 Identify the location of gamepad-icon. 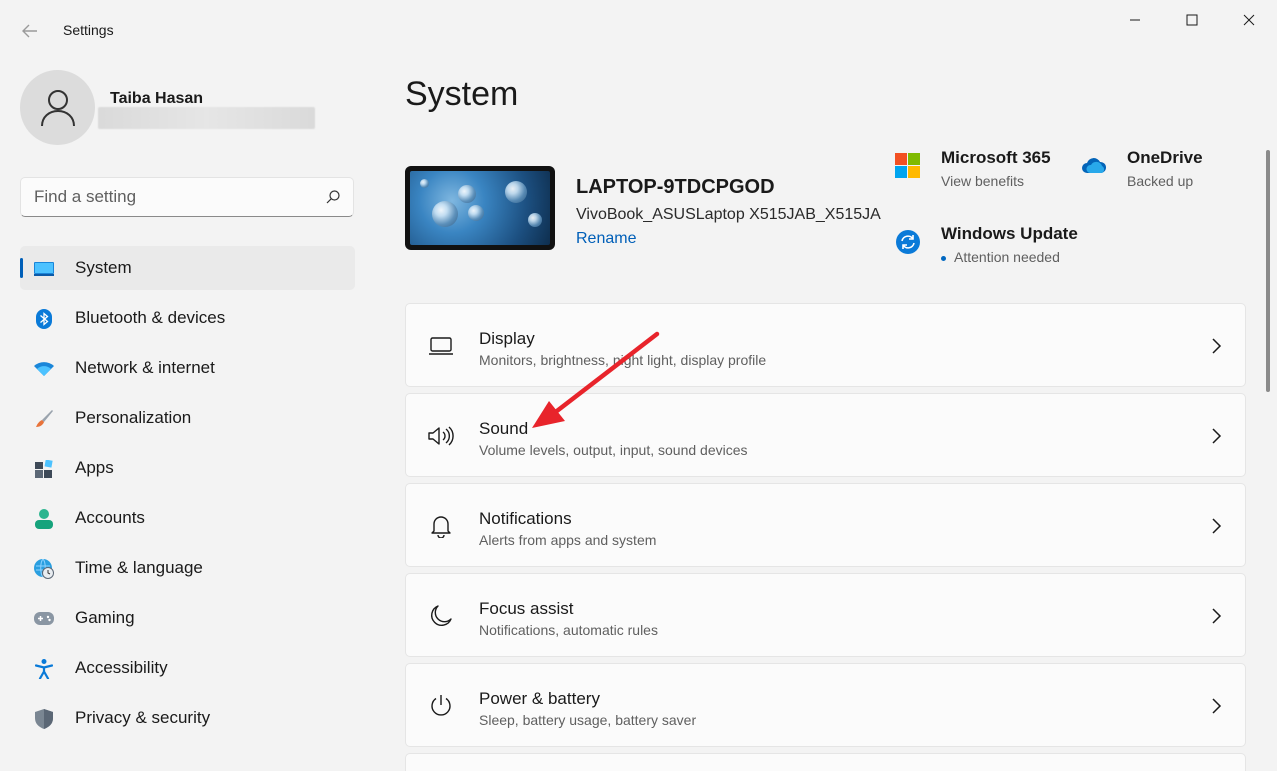
(44, 619).